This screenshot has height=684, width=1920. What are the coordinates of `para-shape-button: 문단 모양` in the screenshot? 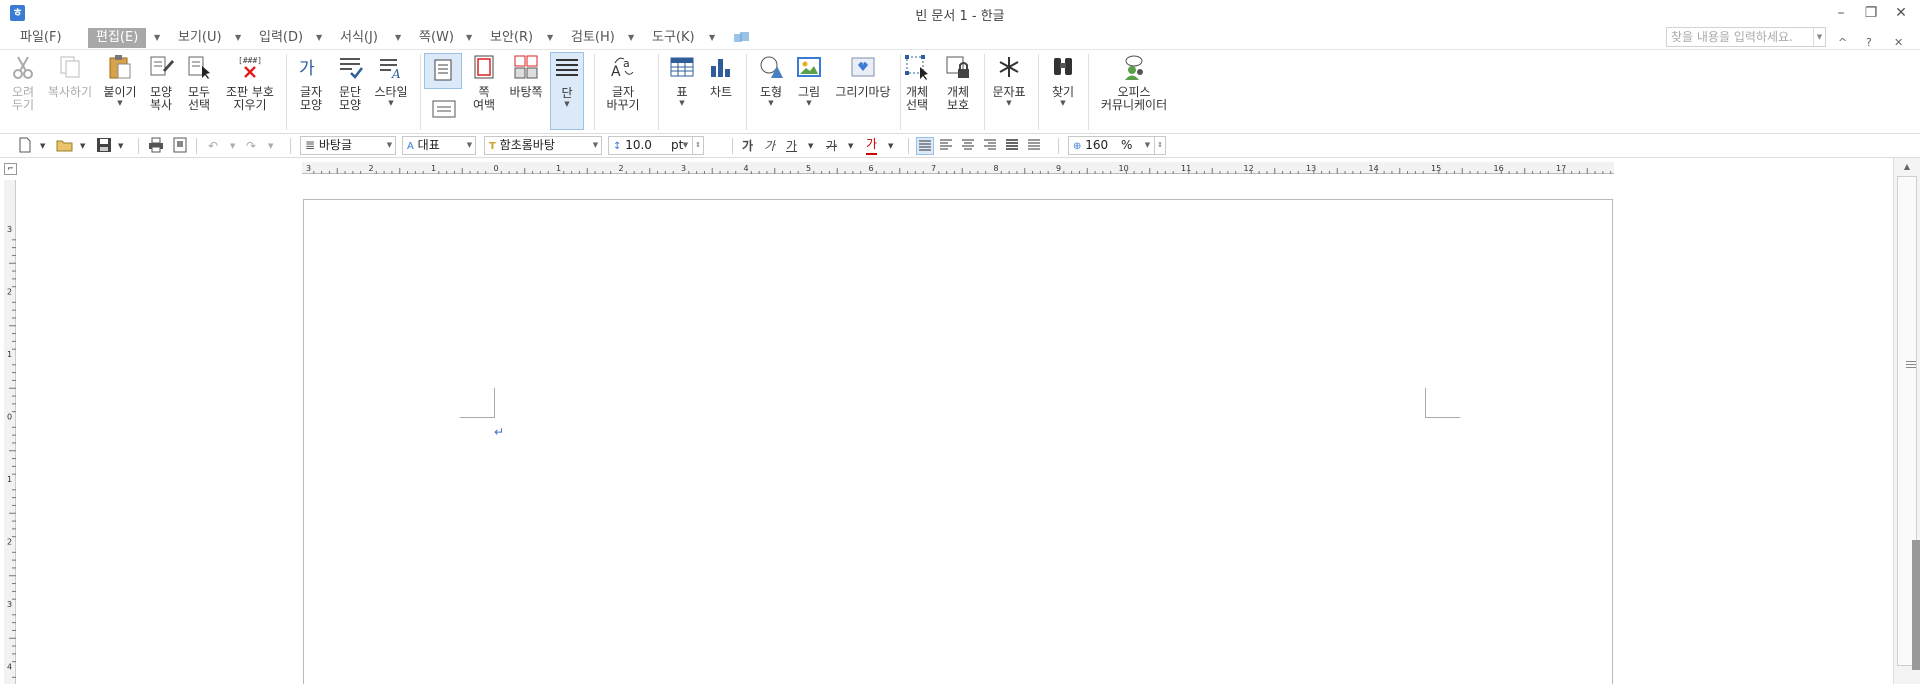 It's located at (350, 83).